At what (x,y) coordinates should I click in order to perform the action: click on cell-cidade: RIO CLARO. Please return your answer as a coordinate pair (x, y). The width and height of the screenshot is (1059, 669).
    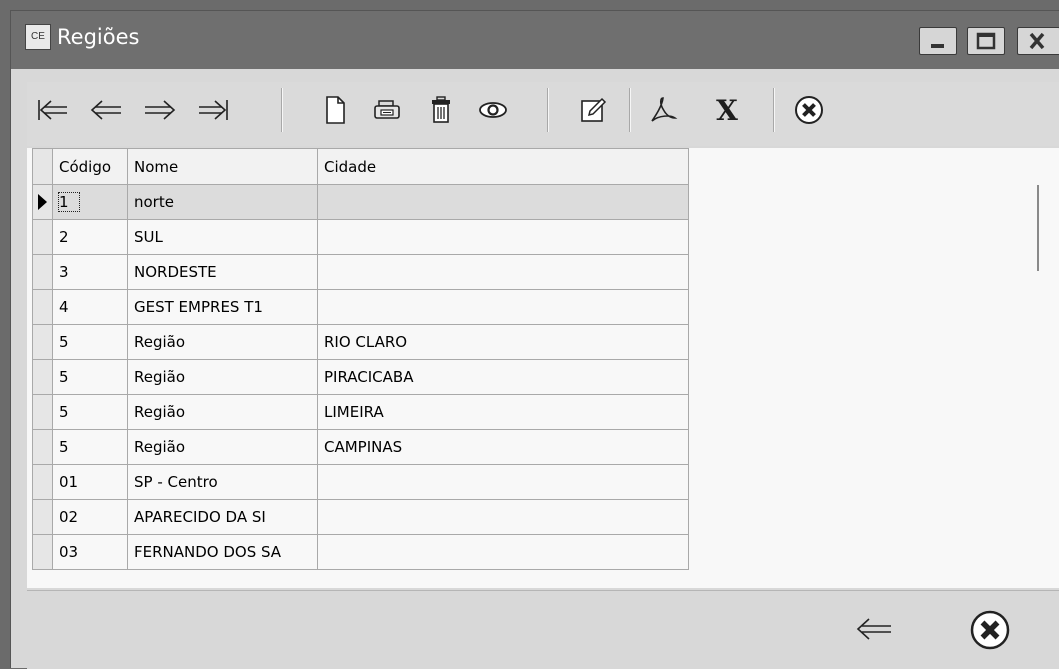
    Looking at the image, I should click on (503, 342).